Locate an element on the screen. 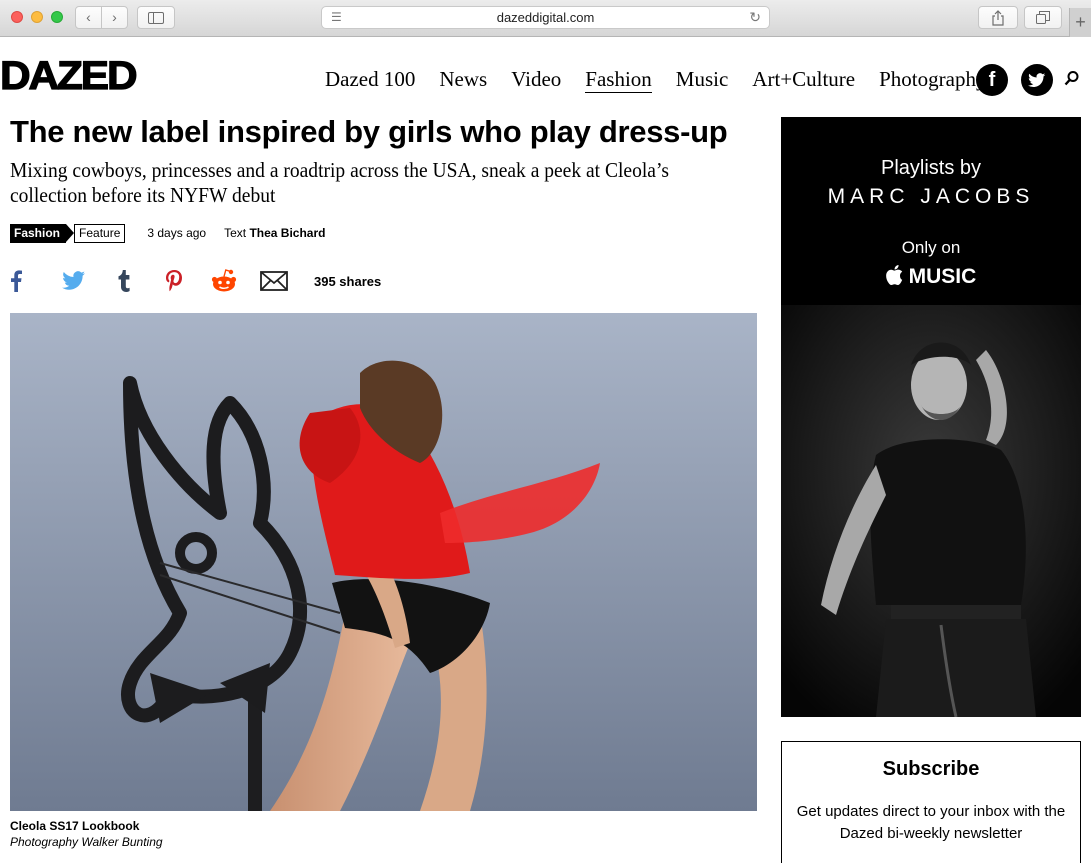 The width and height of the screenshot is (1091, 863). fullscreen-window-button is located at coordinates (57, 17).